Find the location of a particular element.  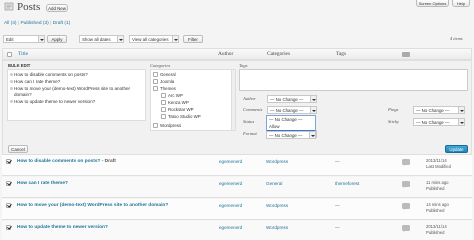

dropdown-option: Allow is located at coordinates (291, 126).